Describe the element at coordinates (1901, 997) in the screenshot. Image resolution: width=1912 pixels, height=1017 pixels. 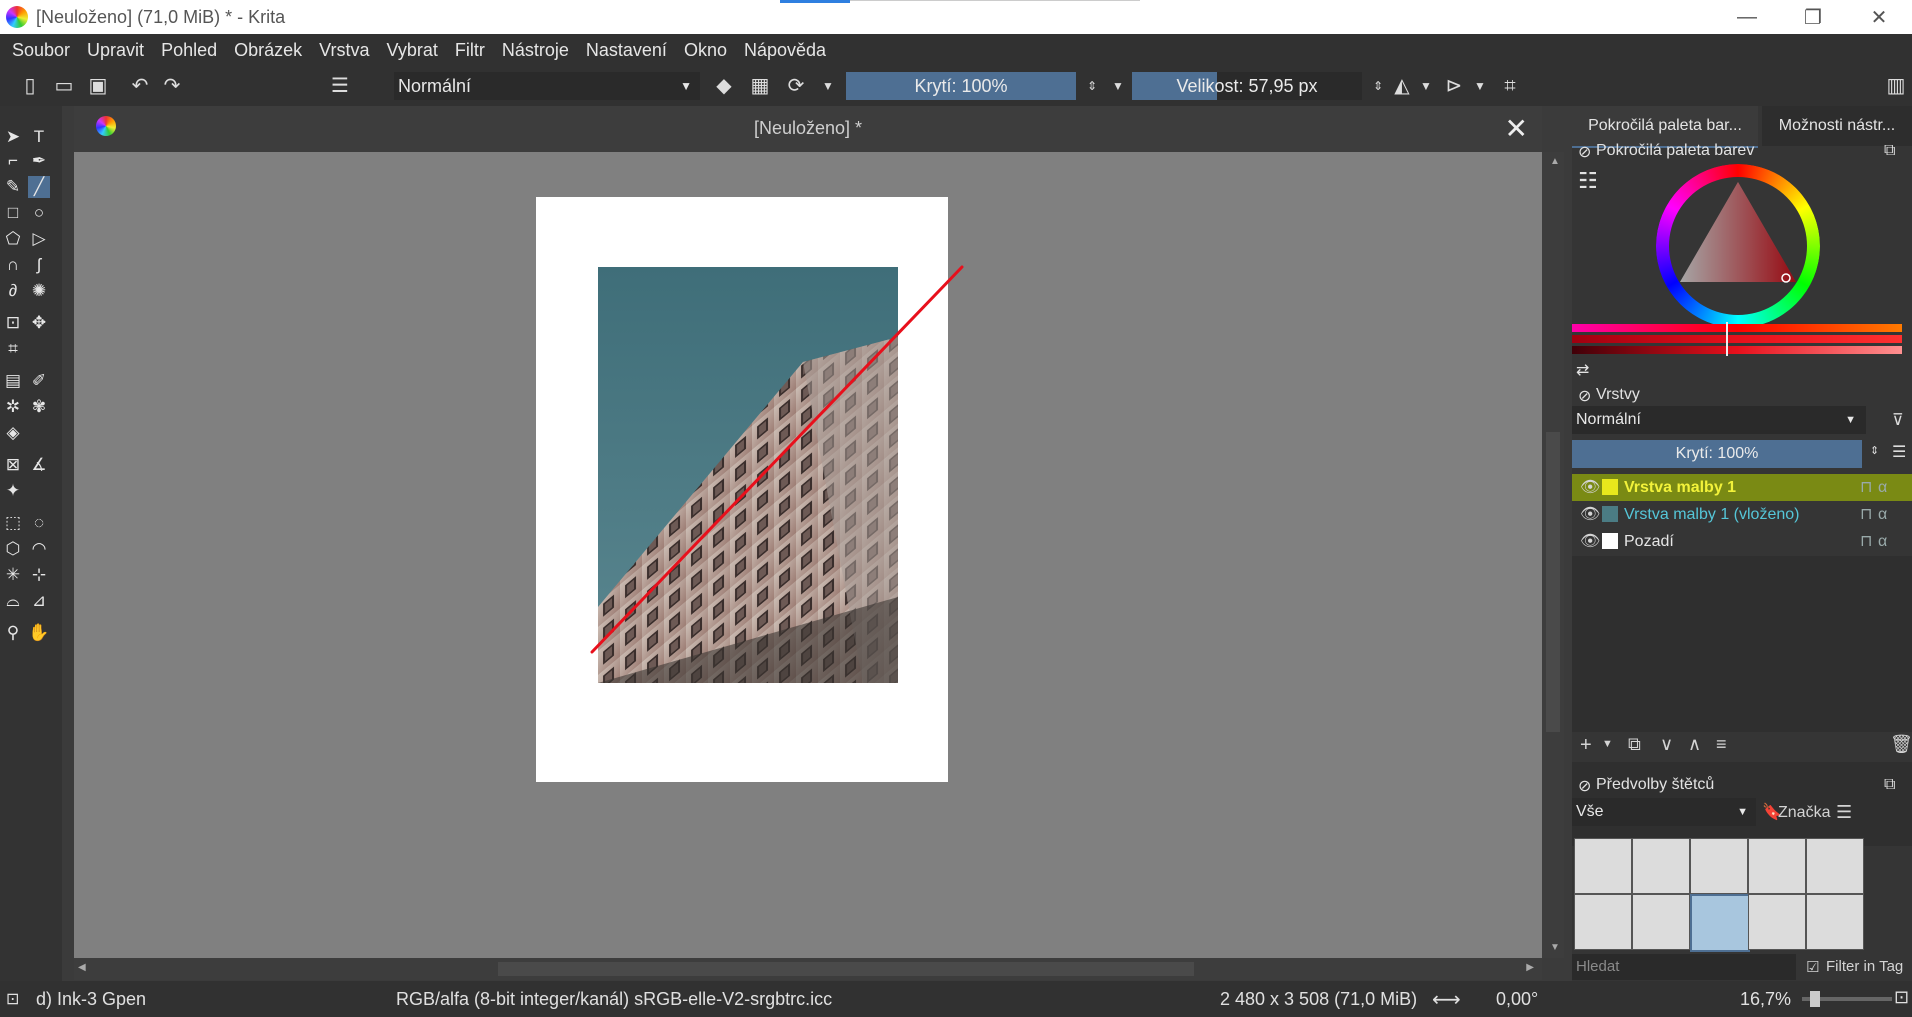
I see `fit-view-icon: ⊡` at that location.